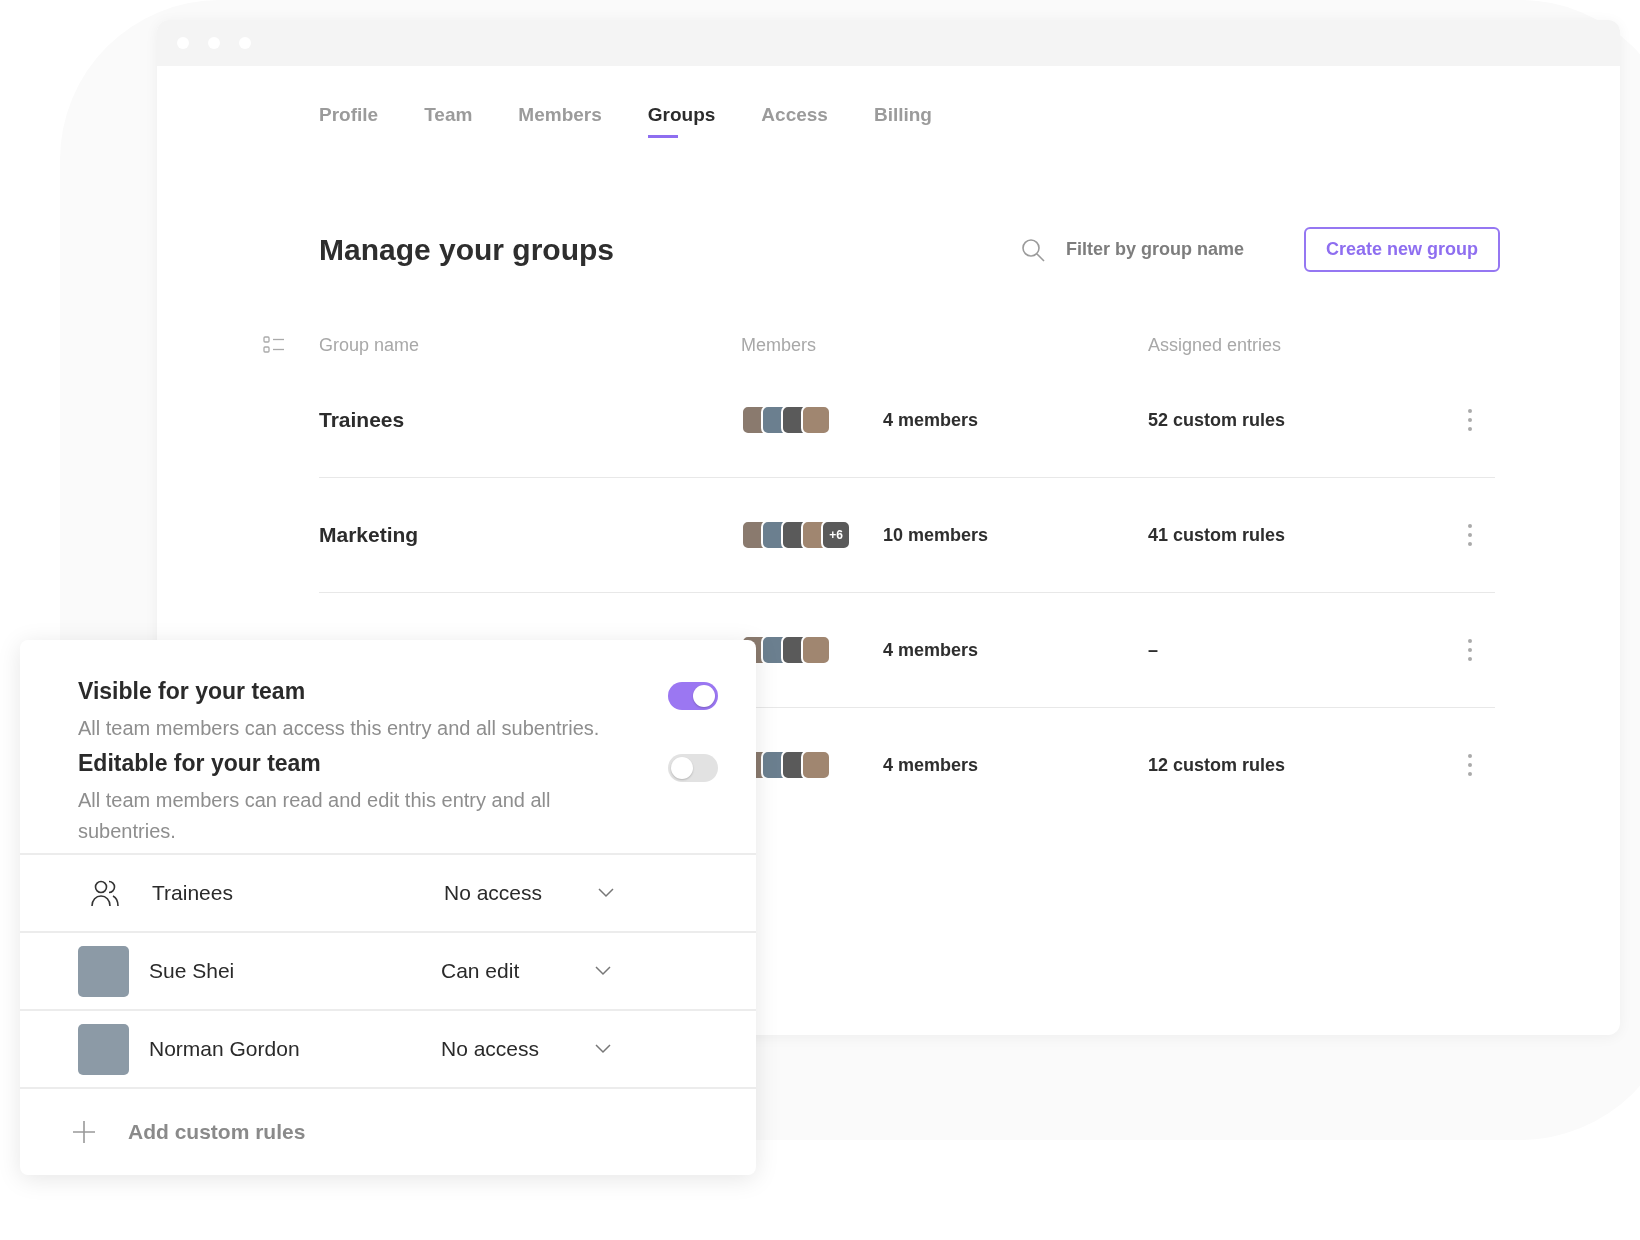 This screenshot has height=1240, width=1640. What do you see at coordinates (193, 893) in the screenshot?
I see `rule-name: Trainees` at bounding box center [193, 893].